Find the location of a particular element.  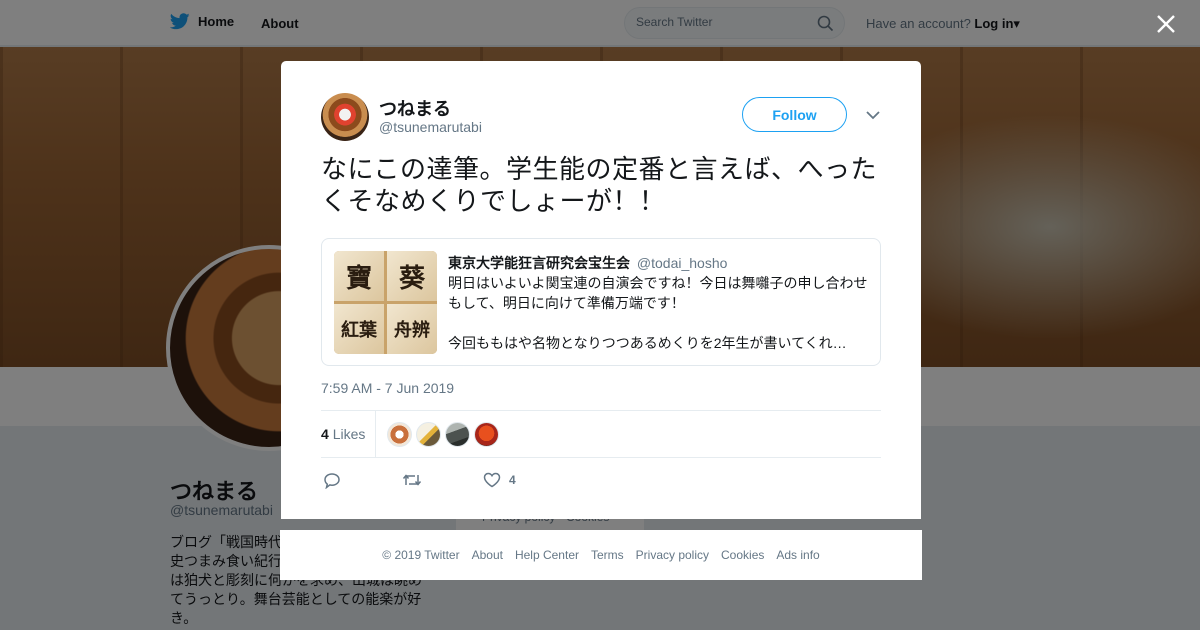

follow-button: Follow is located at coordinates (794, 114).